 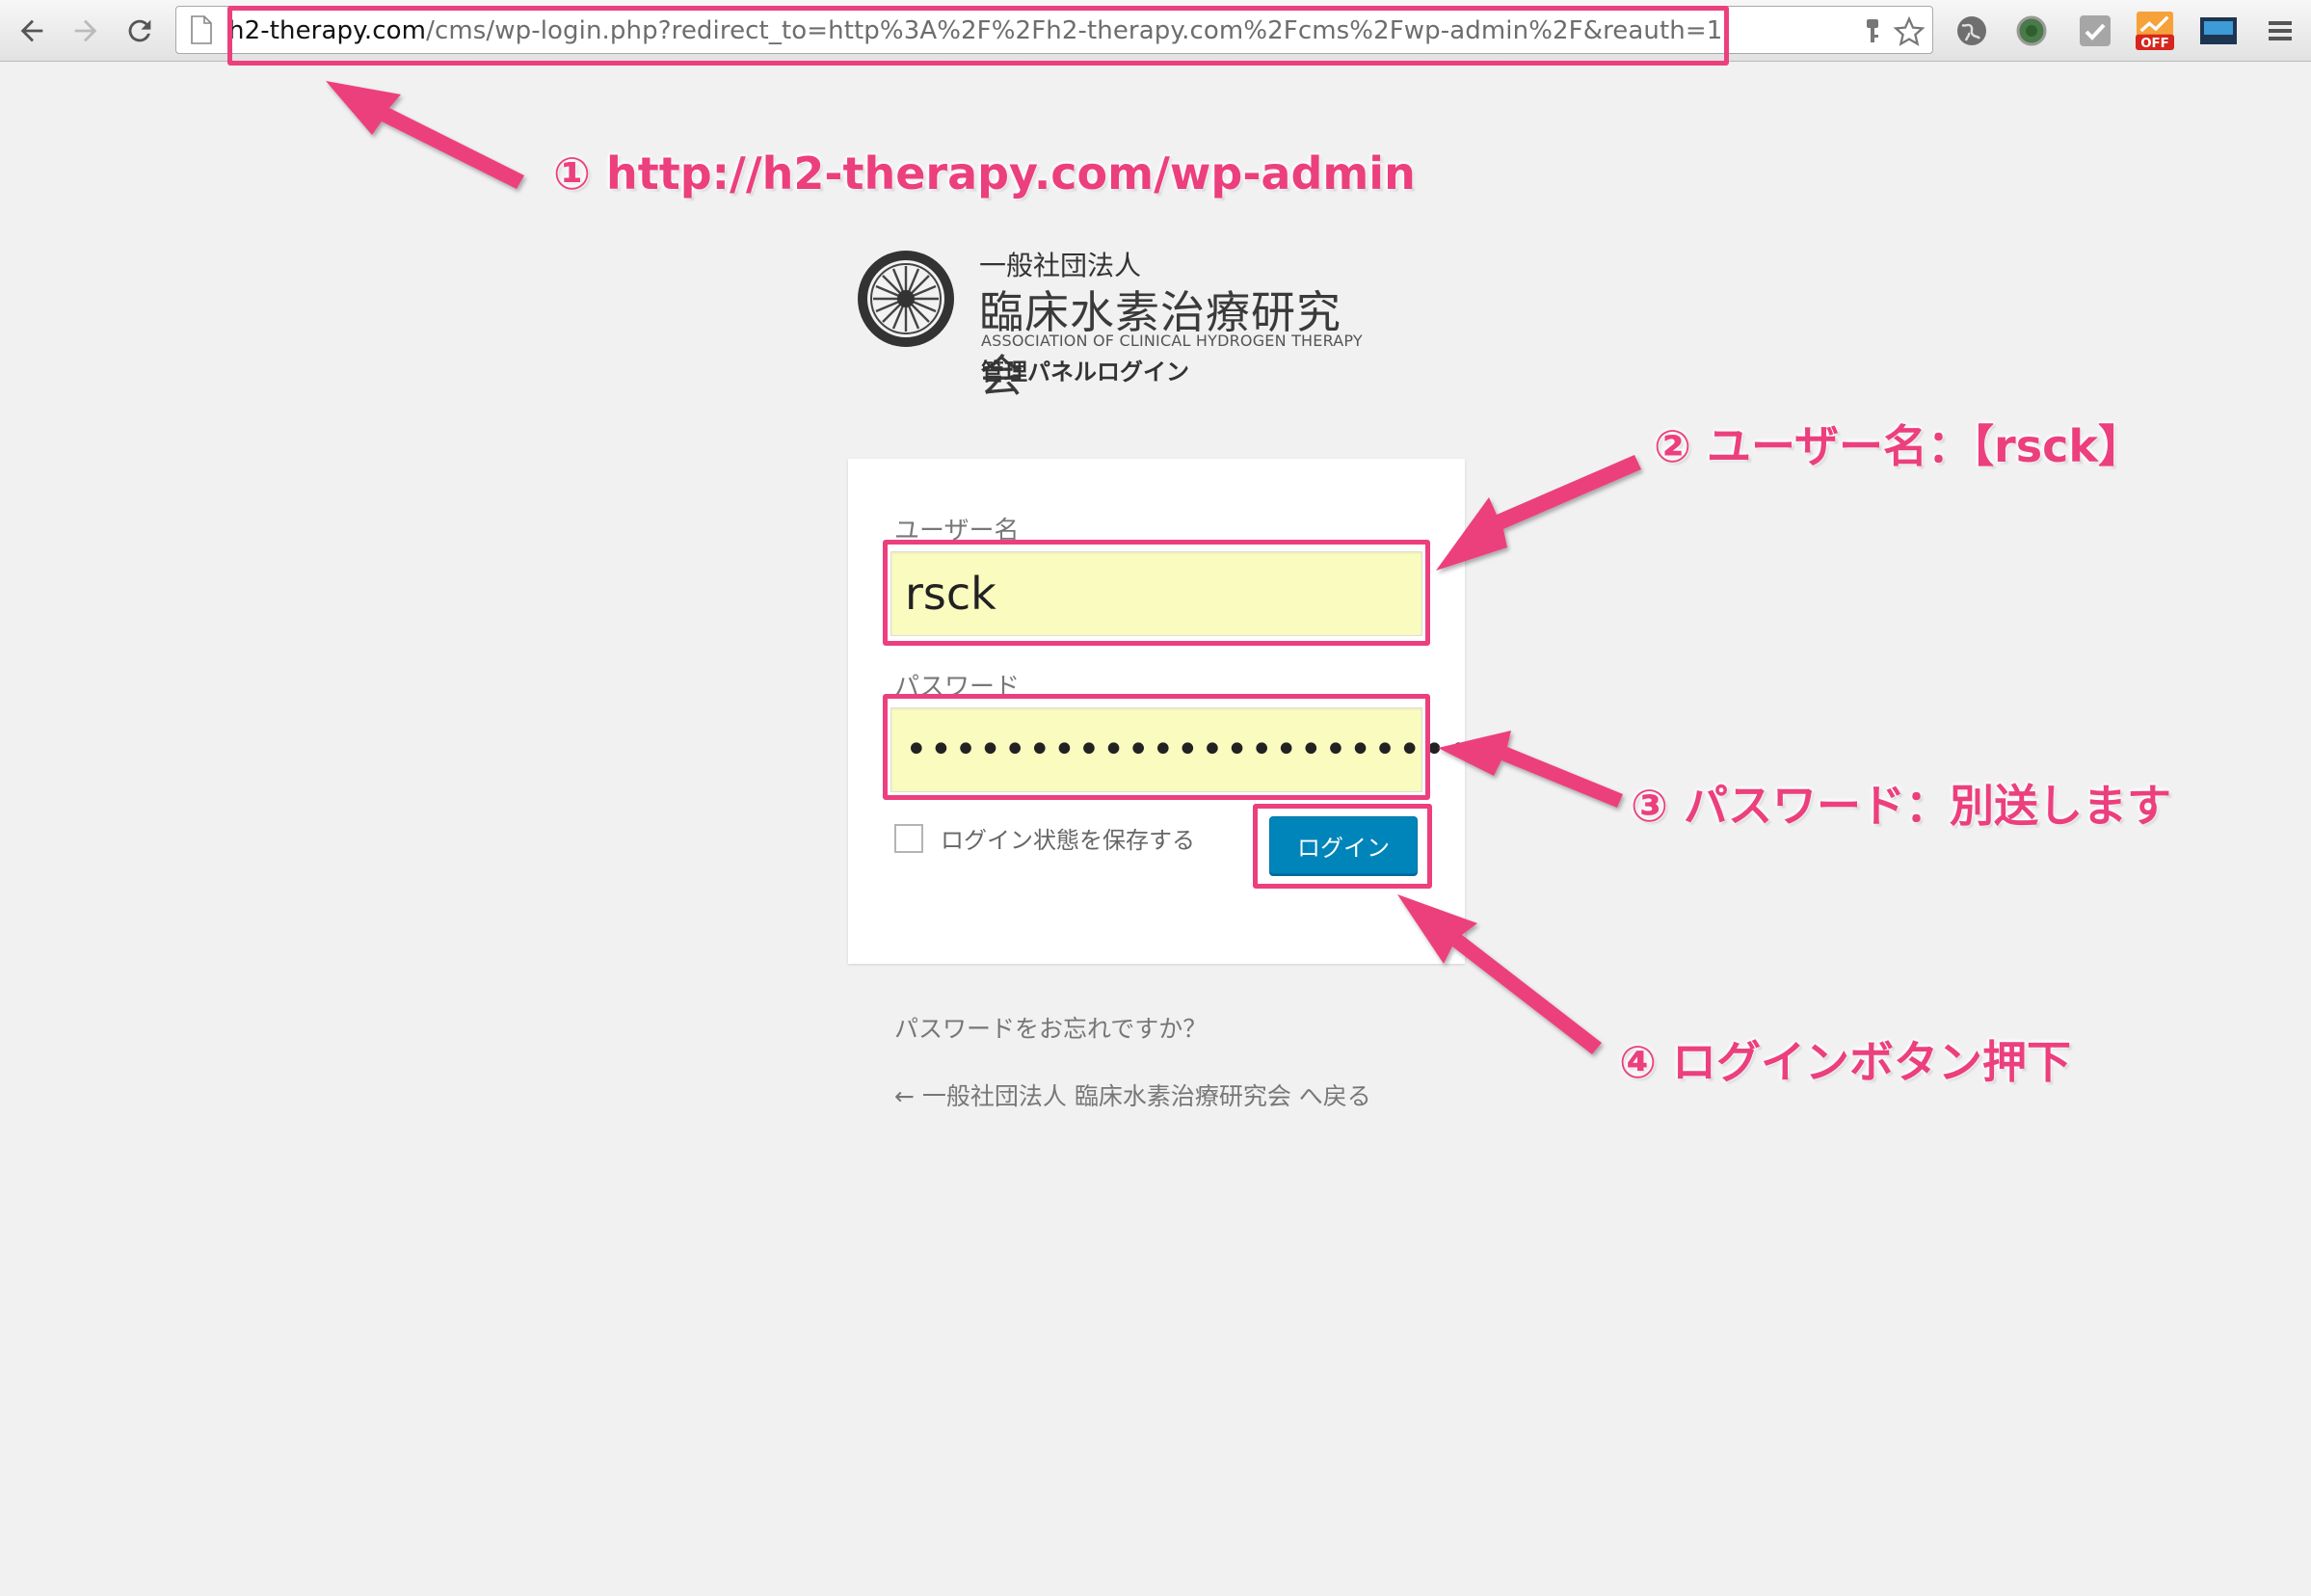 I want to click on remember-me: ログイン状態を保存する, so click(x=1044, y=838).